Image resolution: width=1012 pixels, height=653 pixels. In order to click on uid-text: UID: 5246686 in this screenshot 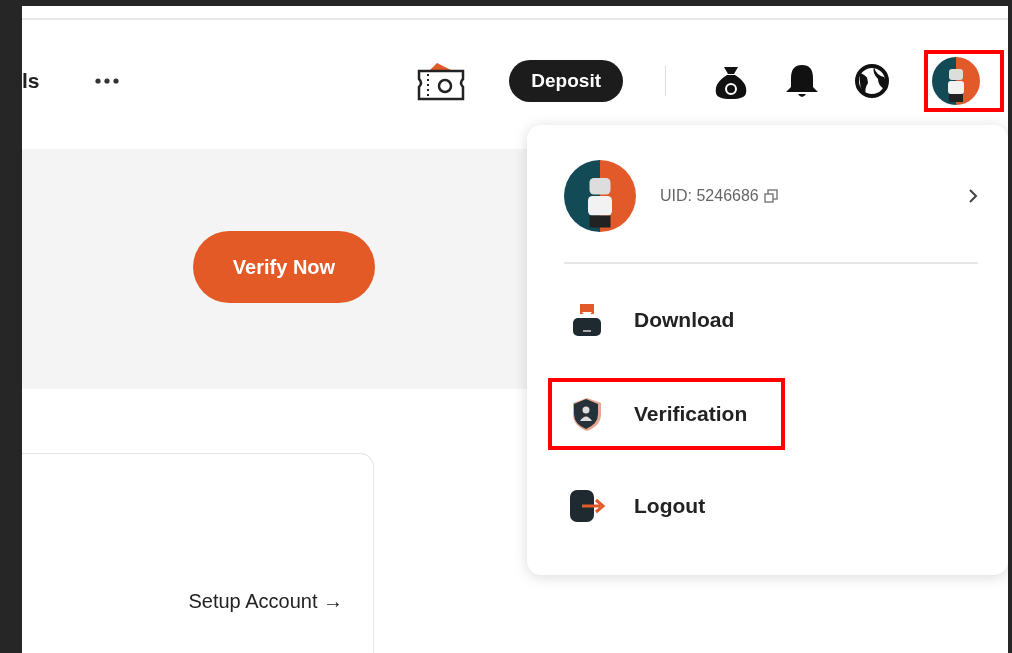, I will do `click(709, 196)`.